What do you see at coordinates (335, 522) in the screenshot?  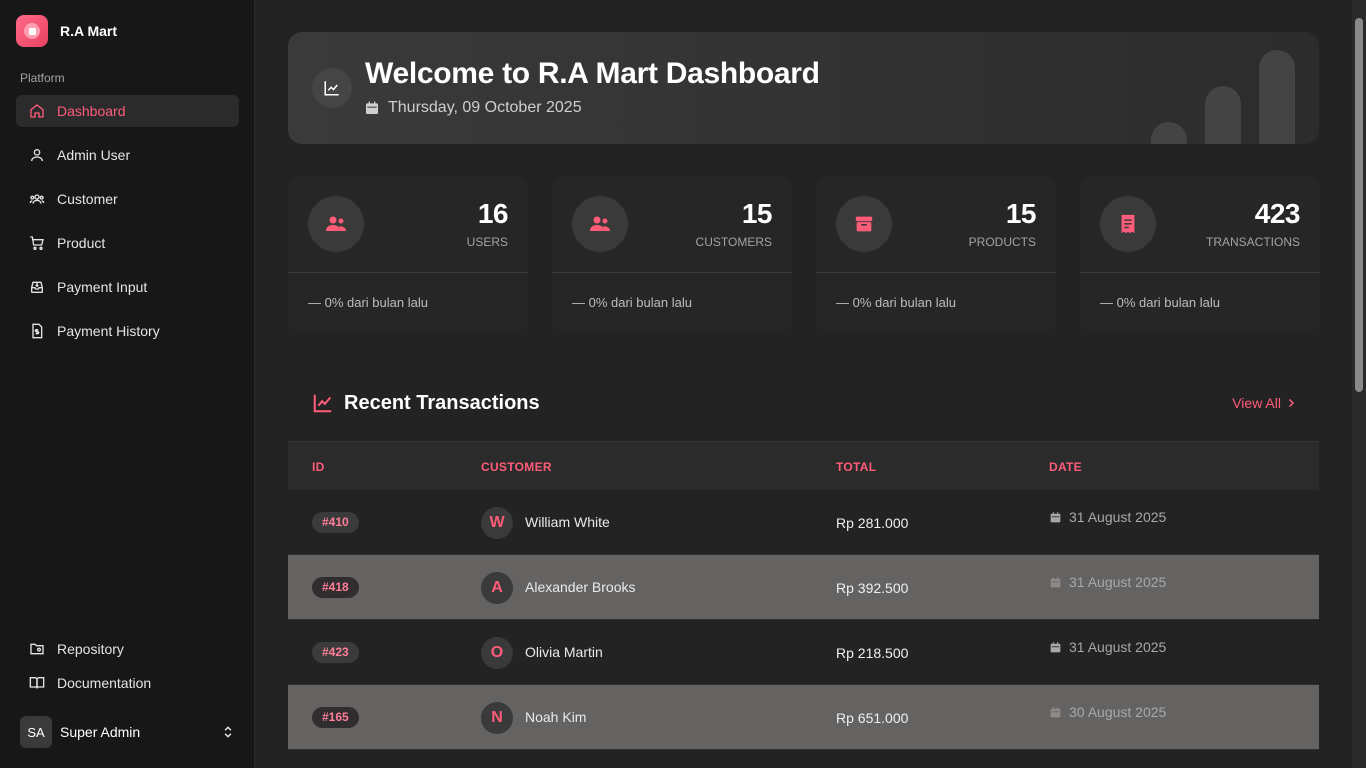 I see `transaction-id-badge: #410` at bounding box center [335, 522].